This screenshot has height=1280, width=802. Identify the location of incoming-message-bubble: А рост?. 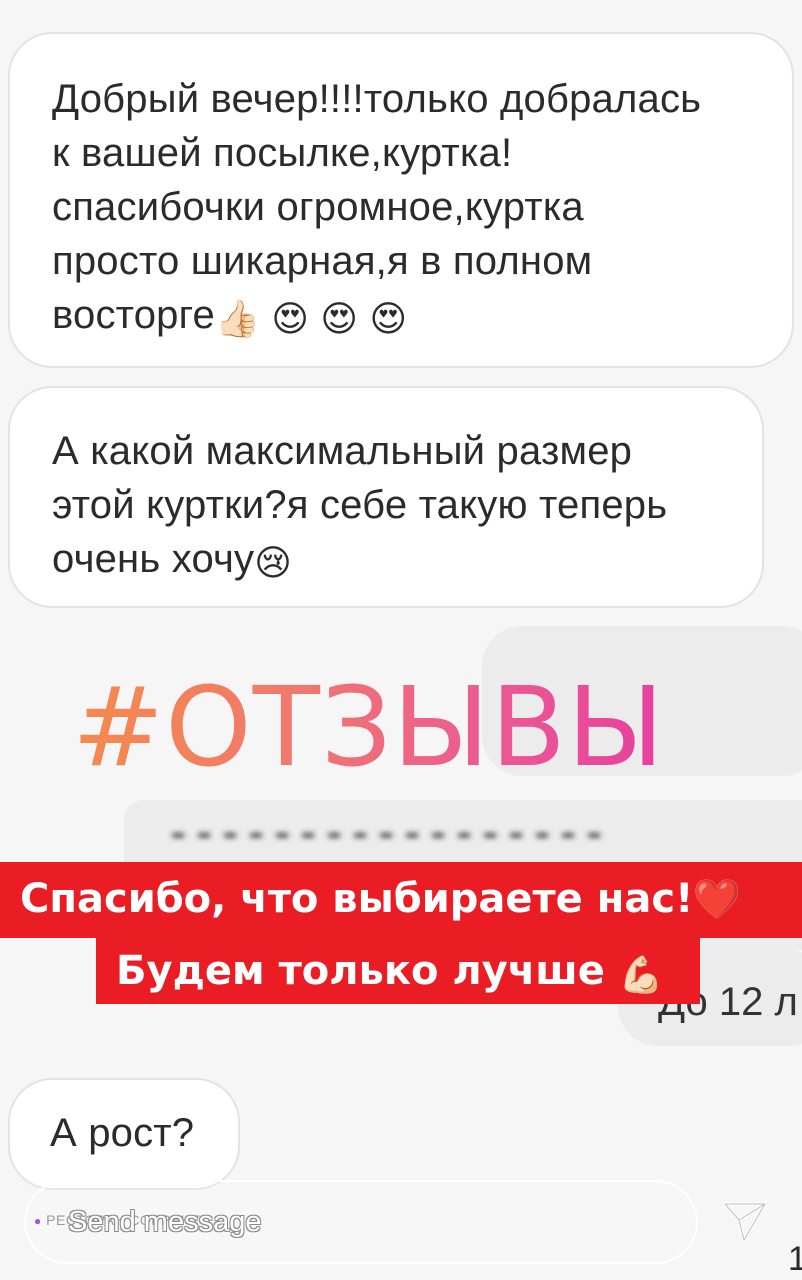
(124, 1134).